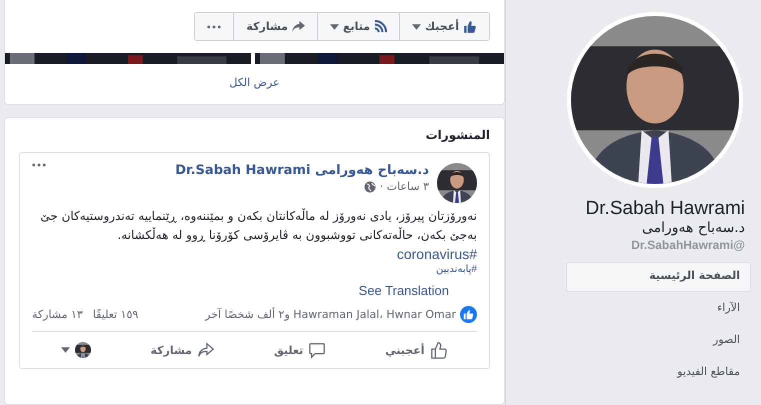  Describe the element at coordinates (381, 26) in the screenshot. I see `feed-icon` at that location.